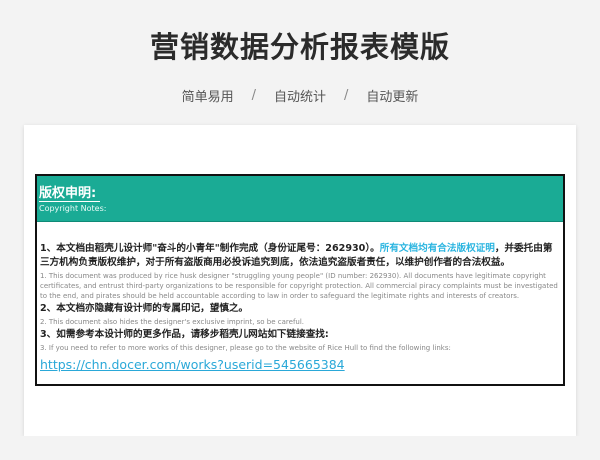 Image resolution: width=600 pixels, height=460 pixels. I want to click on subtitle-item-auto-stats: 自动统计, so click(299, 97).